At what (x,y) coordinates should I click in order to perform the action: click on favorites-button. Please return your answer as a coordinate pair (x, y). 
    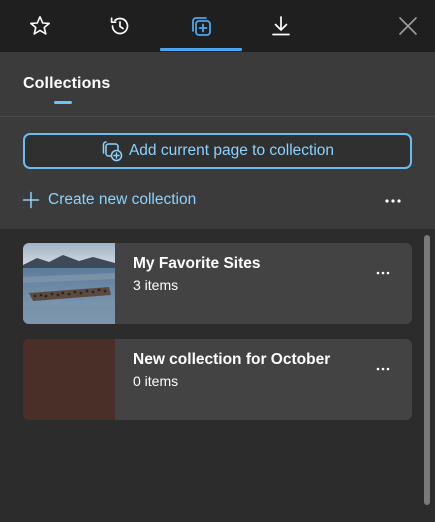
    Looking at the image, I should click on (40, 26).